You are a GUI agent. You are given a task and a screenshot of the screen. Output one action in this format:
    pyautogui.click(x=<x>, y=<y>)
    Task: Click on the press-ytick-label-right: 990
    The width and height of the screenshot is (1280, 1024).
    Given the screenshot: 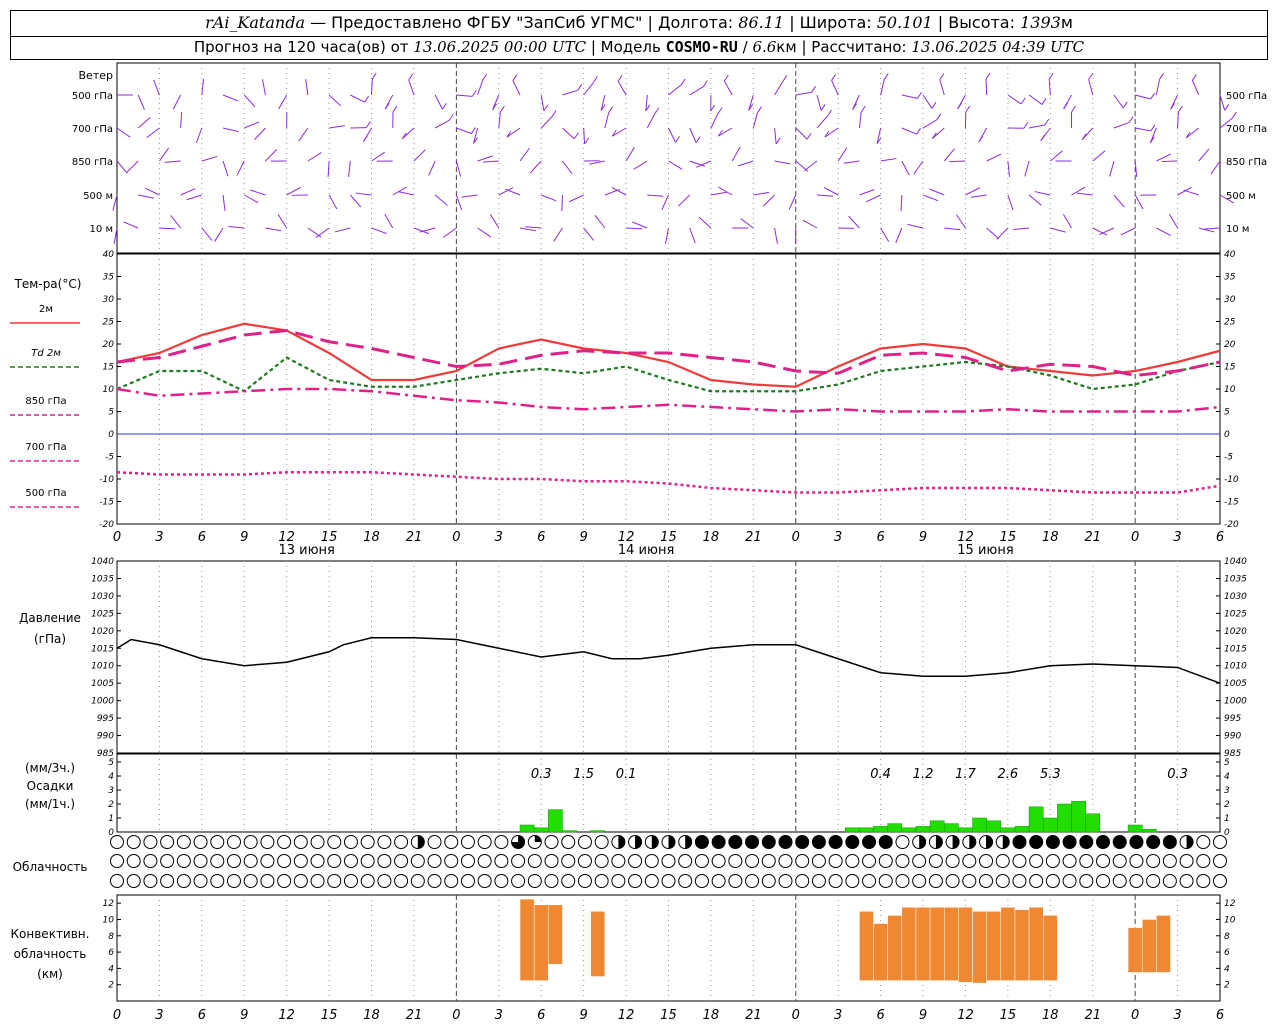 What is the action you would take?
    pyautogui.click(x=1232, y=737)
    